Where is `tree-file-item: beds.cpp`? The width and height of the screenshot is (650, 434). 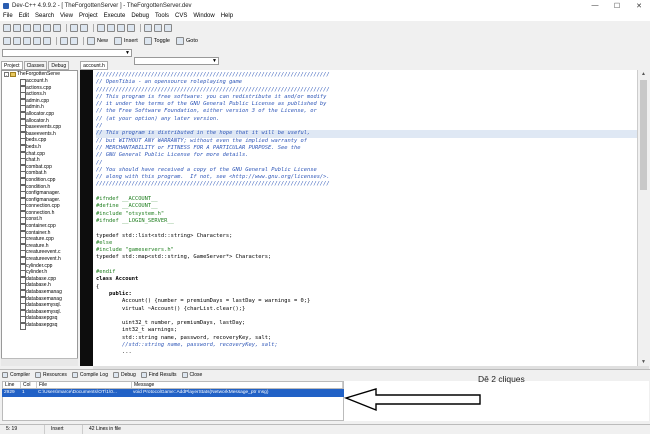
tree-file-item: beds.cpp is located at coordinates (39, 141).